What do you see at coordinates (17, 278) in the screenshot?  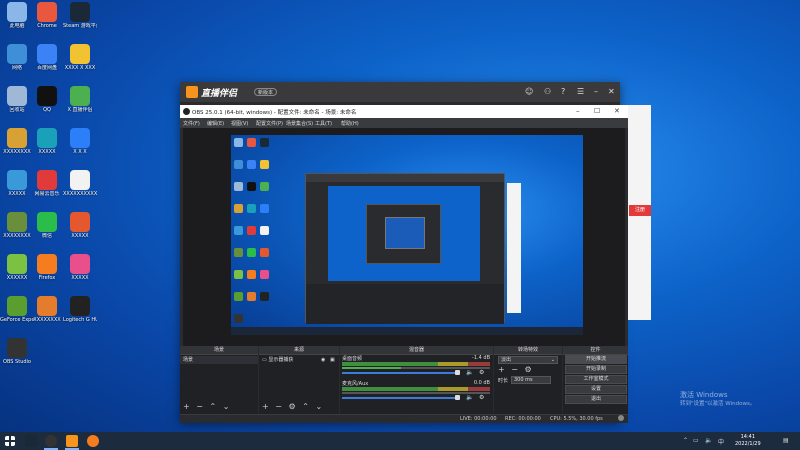 I see `desktop-icon-label: XXXXXX` at bounding box center [17, 278].